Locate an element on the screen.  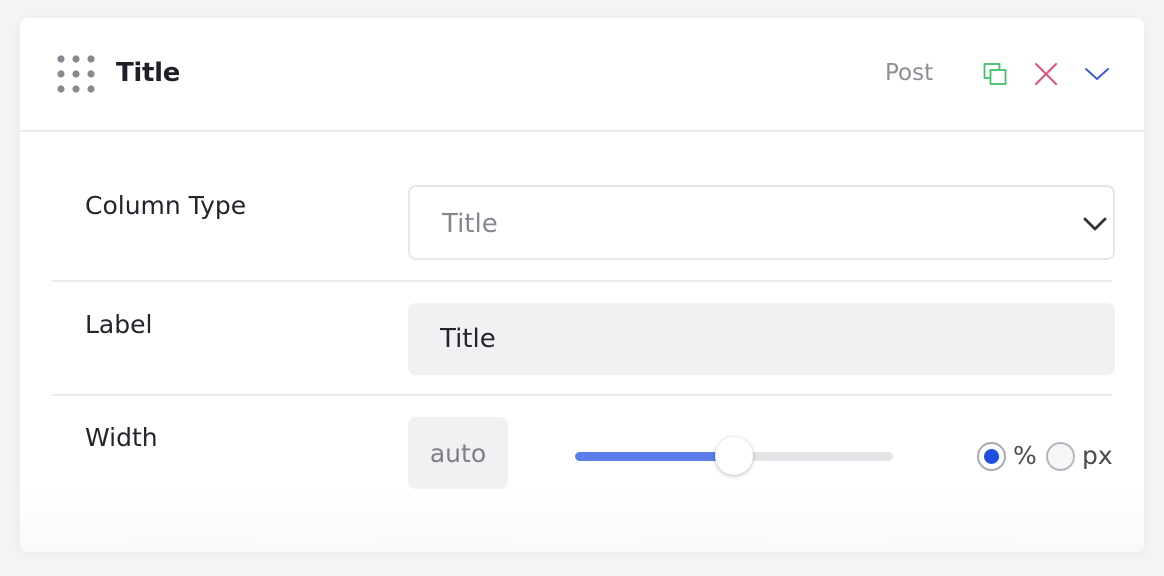
unit-percent-radio is located at coordinates (991, 456).